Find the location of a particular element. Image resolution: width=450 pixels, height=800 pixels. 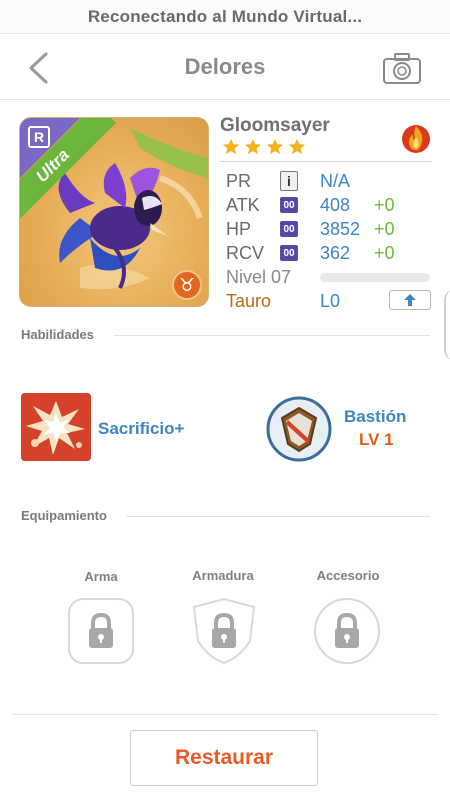

accessory-slot-frame is located at coordinates (347, 631).